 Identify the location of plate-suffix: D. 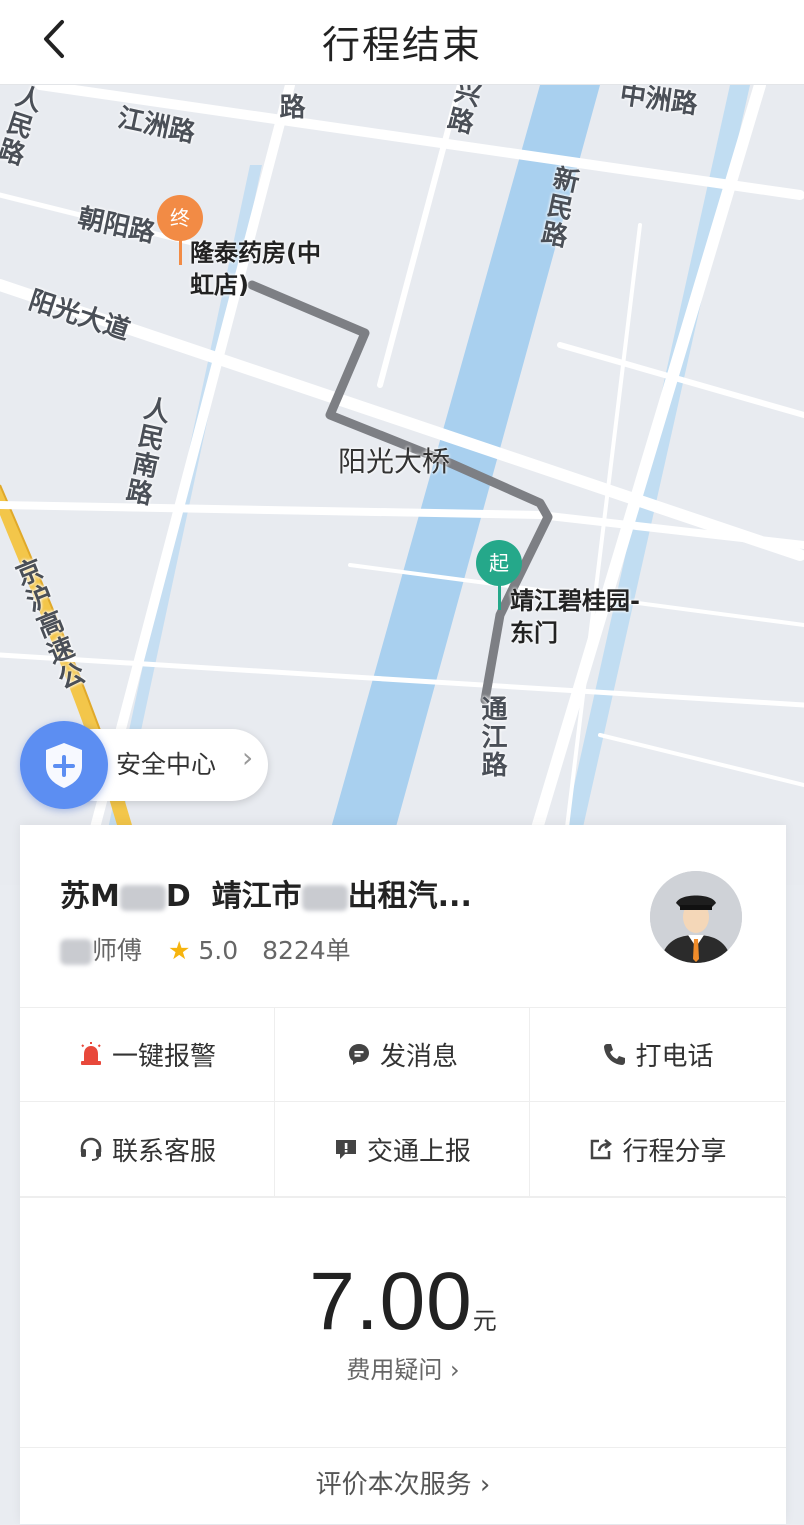
(178, 896).